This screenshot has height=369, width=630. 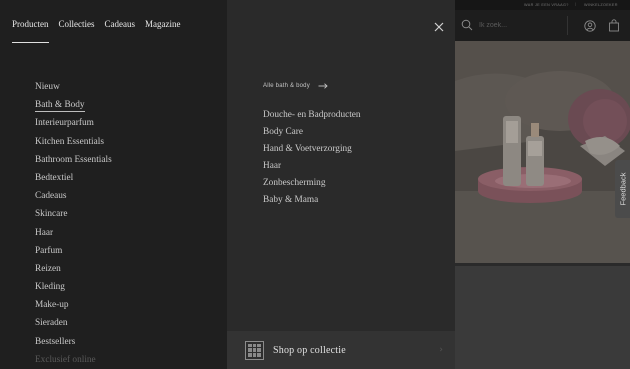 What do you see at coordinates (546, 5) in the screenshot?
I see `question-link: WAR JE EEN VRAAG?` at bounding box center [546, 5].